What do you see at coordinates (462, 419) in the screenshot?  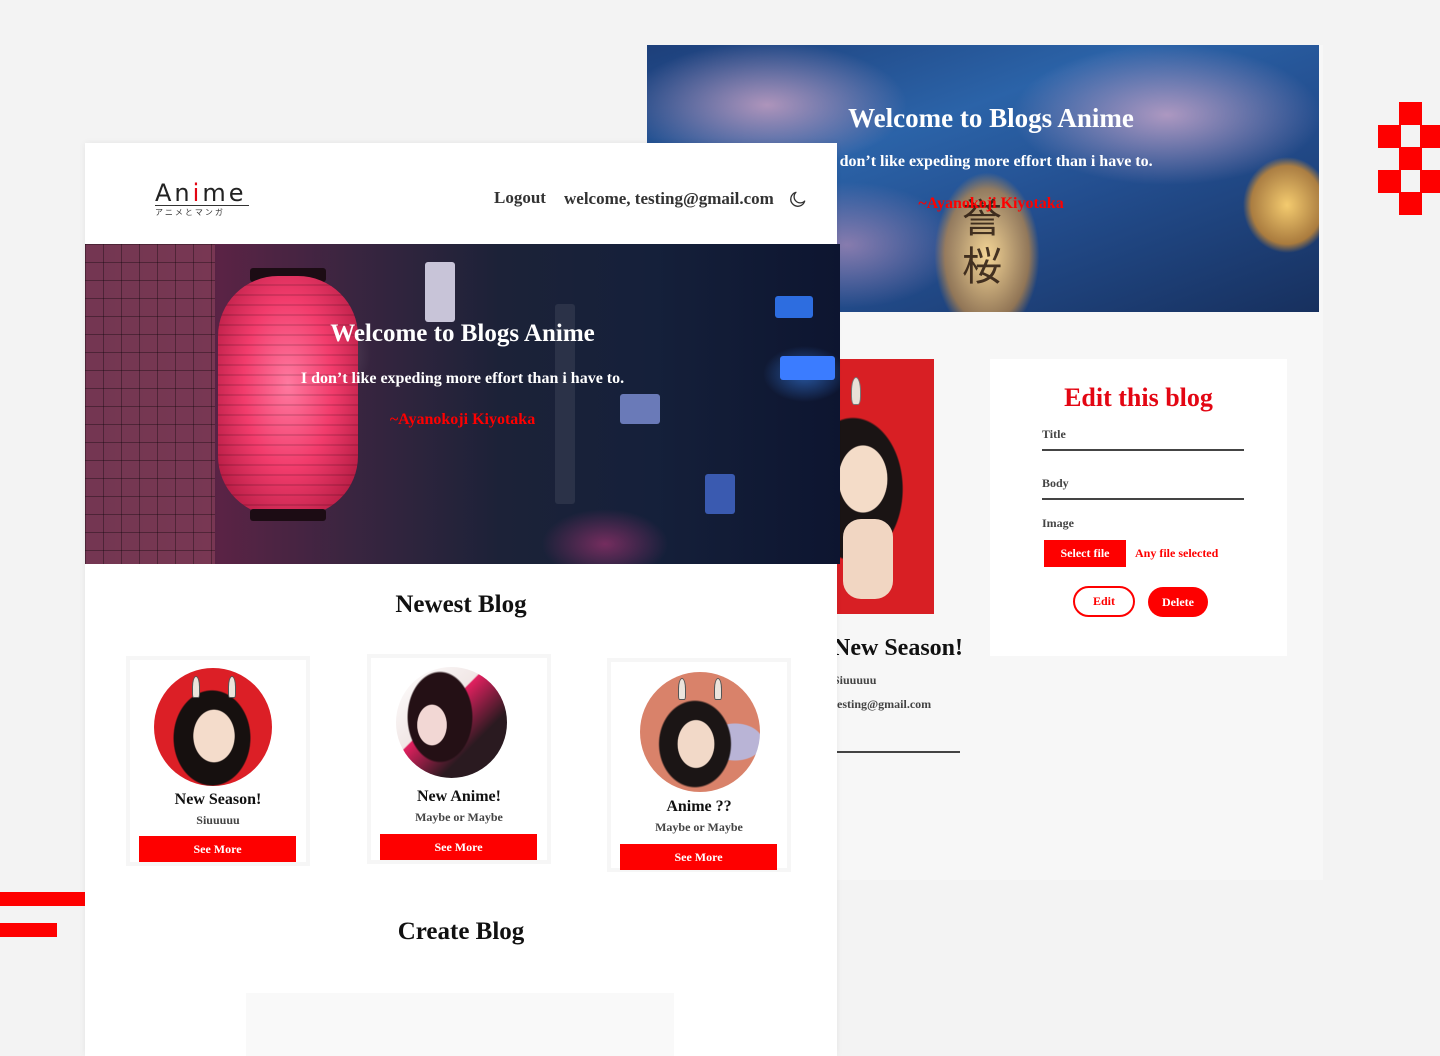 I see `hero-author: ~Ayanokoji Kiyotaka` at bounding box center [462, 419].